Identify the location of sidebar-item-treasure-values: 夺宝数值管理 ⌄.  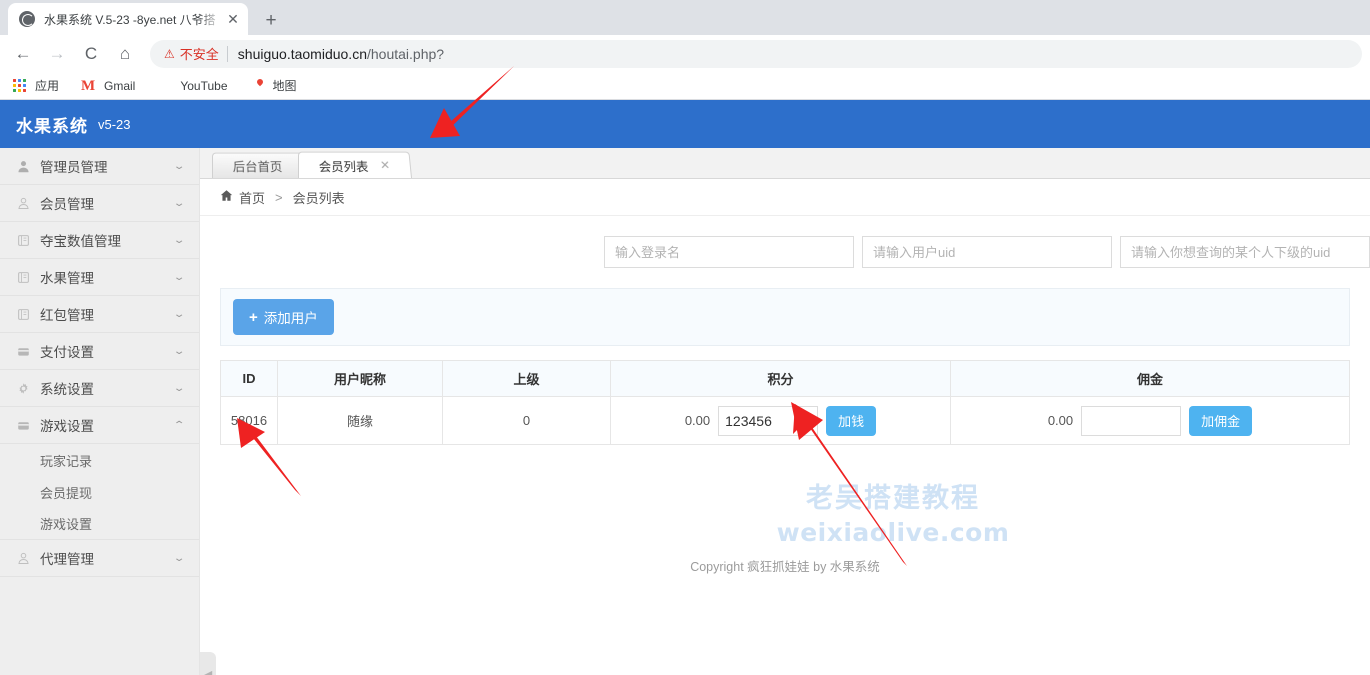
(99, 240).